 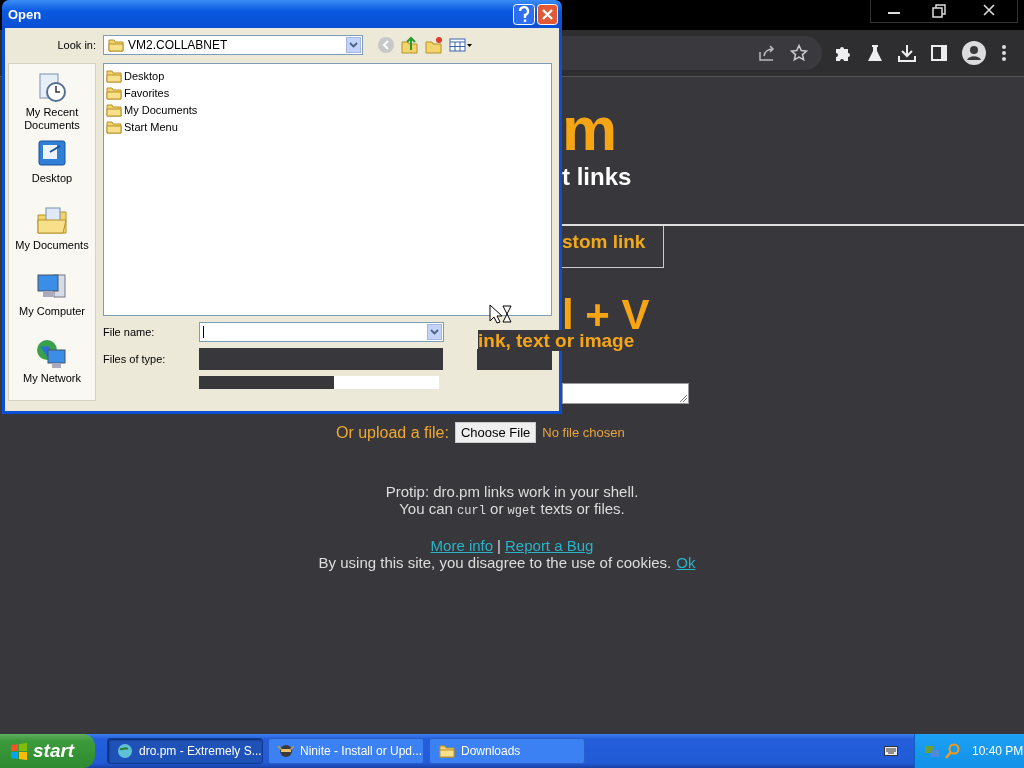 What do you see at coordinates (462, 545) in the screenshot?
I see `more-info-link: More info` at bounding box center [462, 545].